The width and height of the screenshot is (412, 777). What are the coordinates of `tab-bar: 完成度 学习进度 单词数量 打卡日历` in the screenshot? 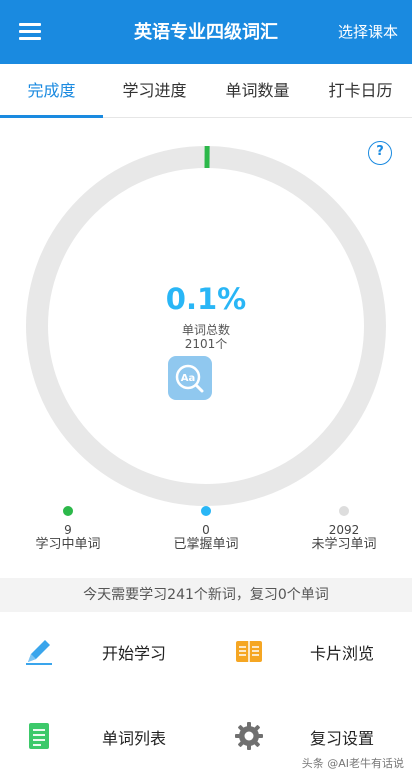 It's located at (206, 91).